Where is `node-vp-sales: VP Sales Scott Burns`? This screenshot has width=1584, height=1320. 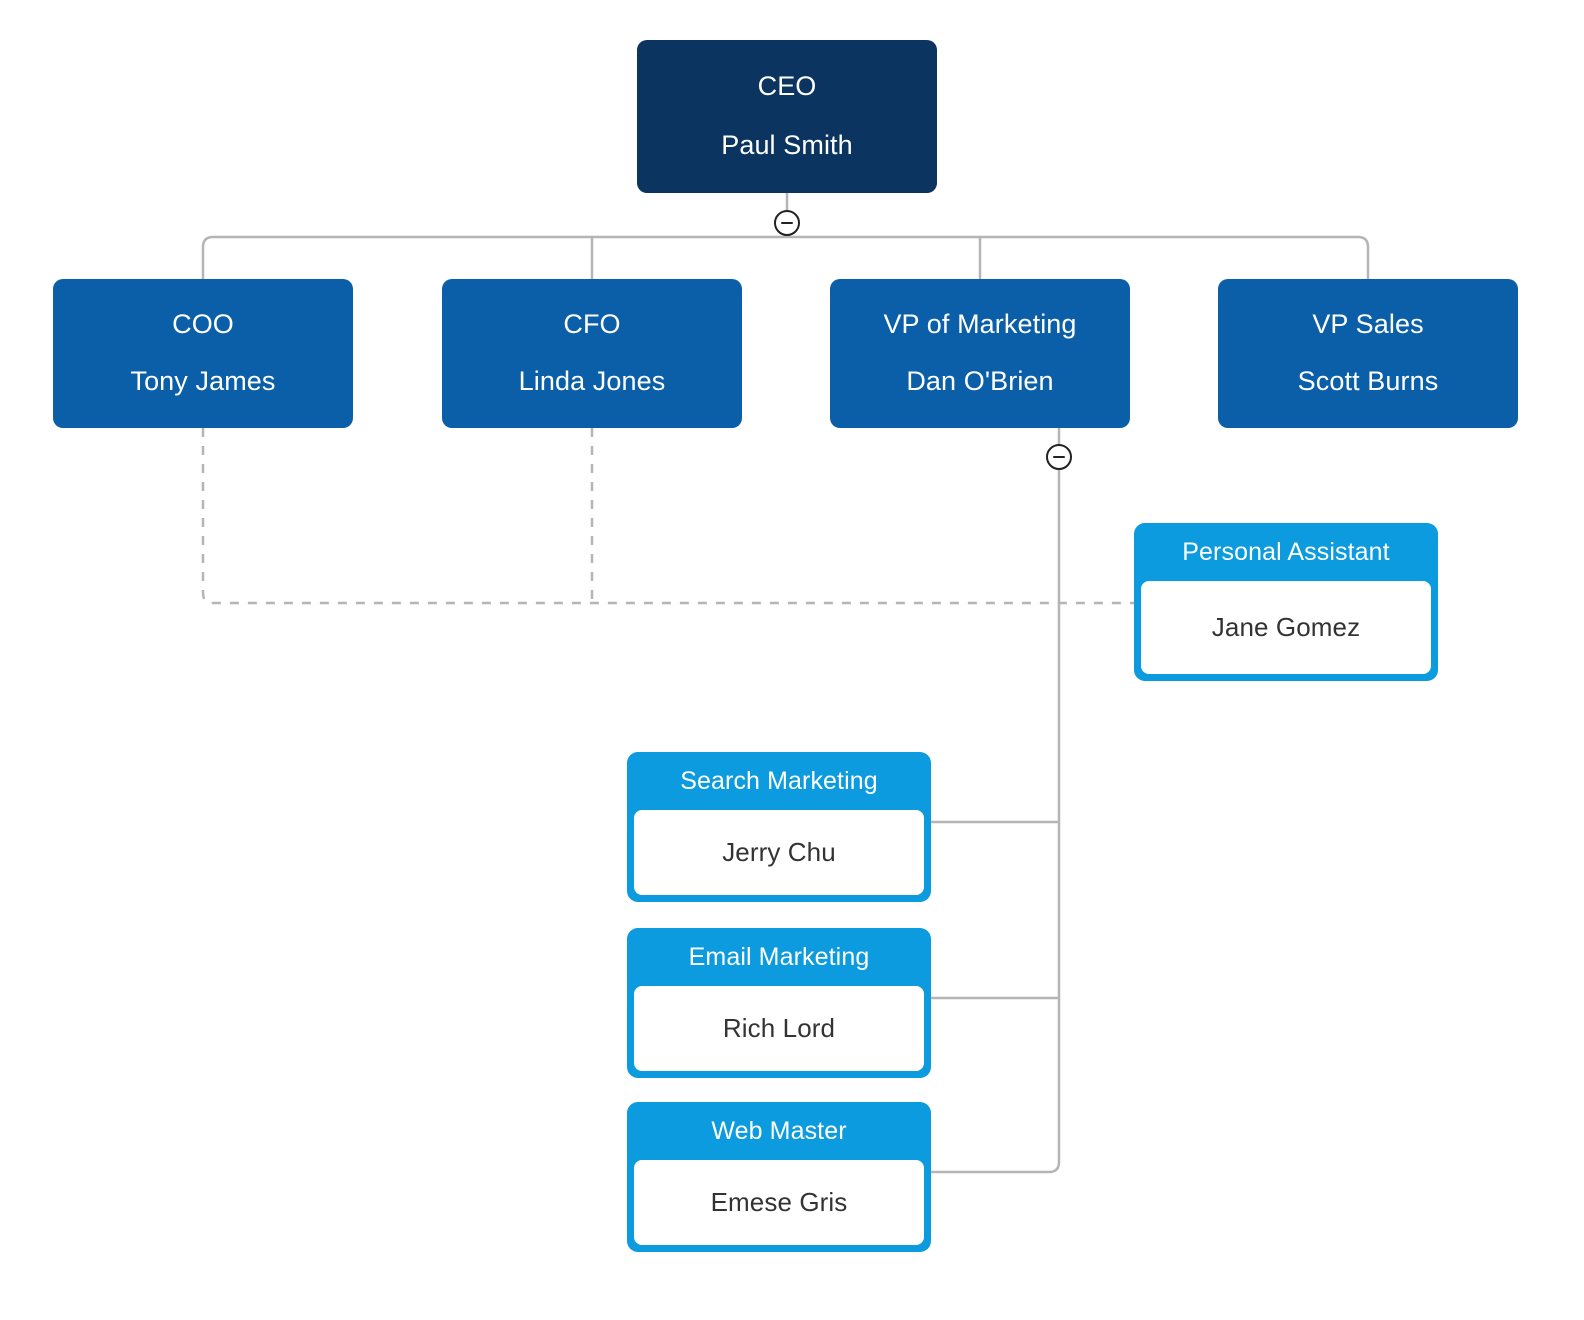
node-vp-sales: VP Sales Scott Burns is located at coordinates (1368, 353).